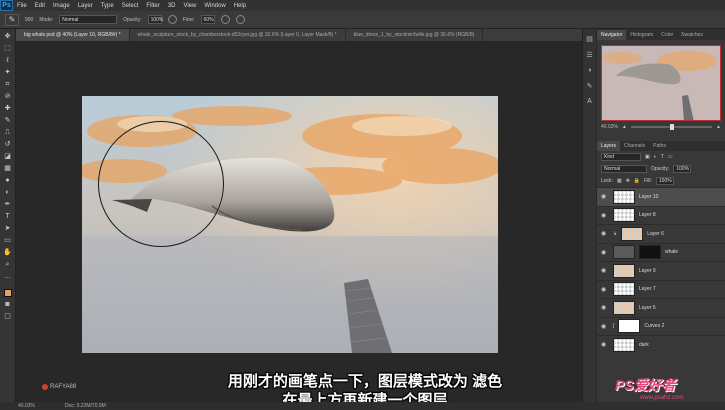  I want to click on clone-stamp-icon: ⎍, so click(7, 133).